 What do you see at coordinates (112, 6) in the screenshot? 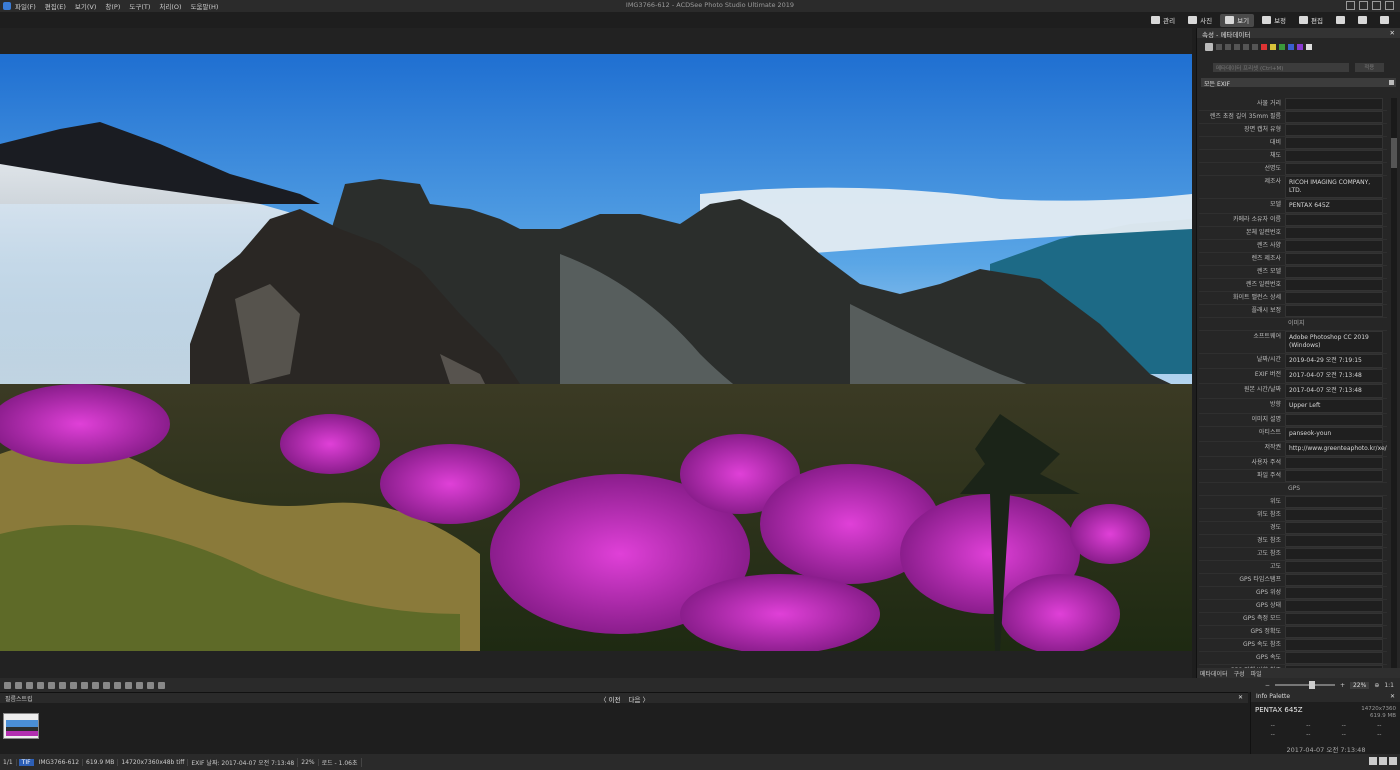
I see `menu-window: 창(P)` at bounding box center [112, 6].